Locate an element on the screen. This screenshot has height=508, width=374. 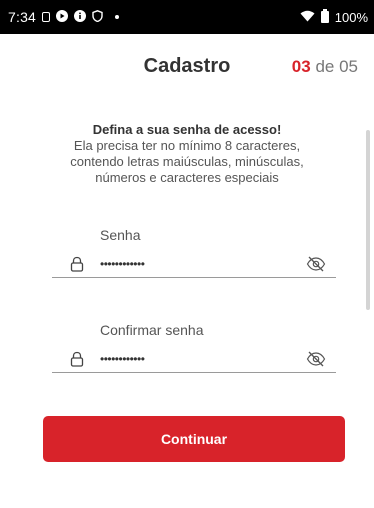
step-indicator: 03 de 05 is located at coordinates (325, 67).